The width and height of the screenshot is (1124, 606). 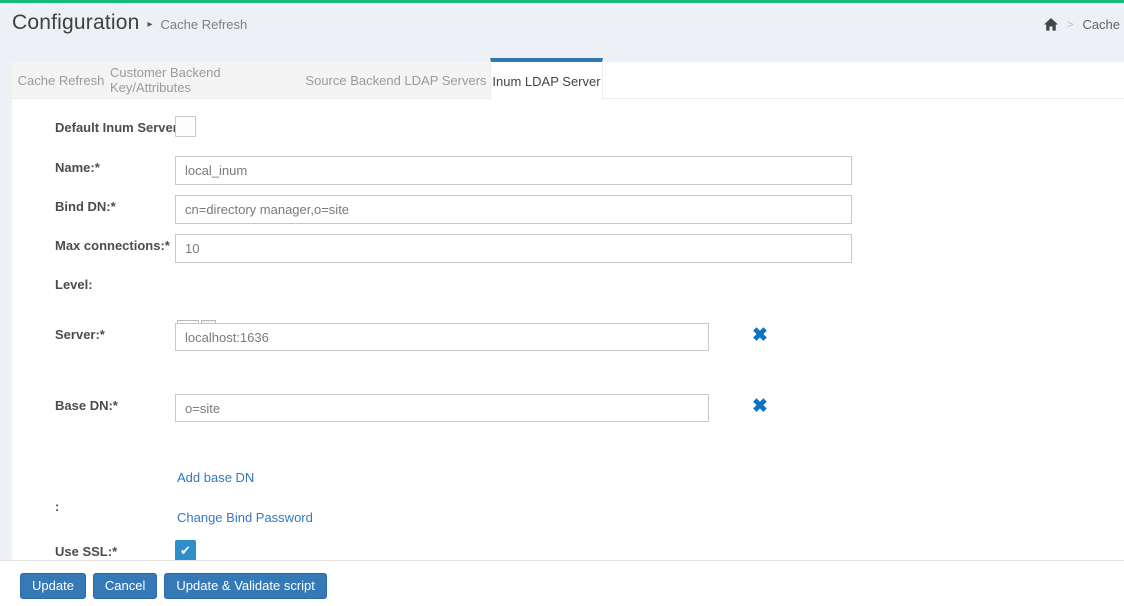 I want to click on page-title: Configuration ▸ Cache Refresh, so click(x=129, y=23).